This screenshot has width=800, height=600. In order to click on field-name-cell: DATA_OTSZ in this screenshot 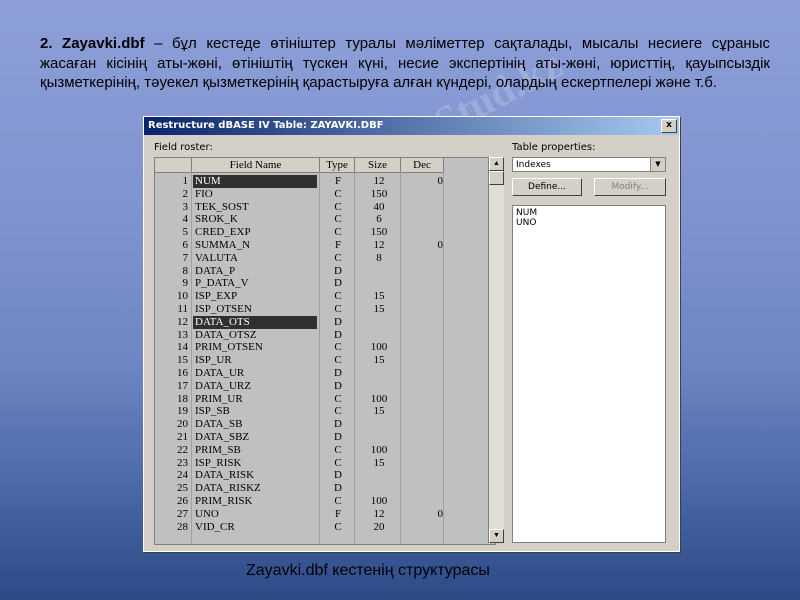, I will do `click(255, 335)`.